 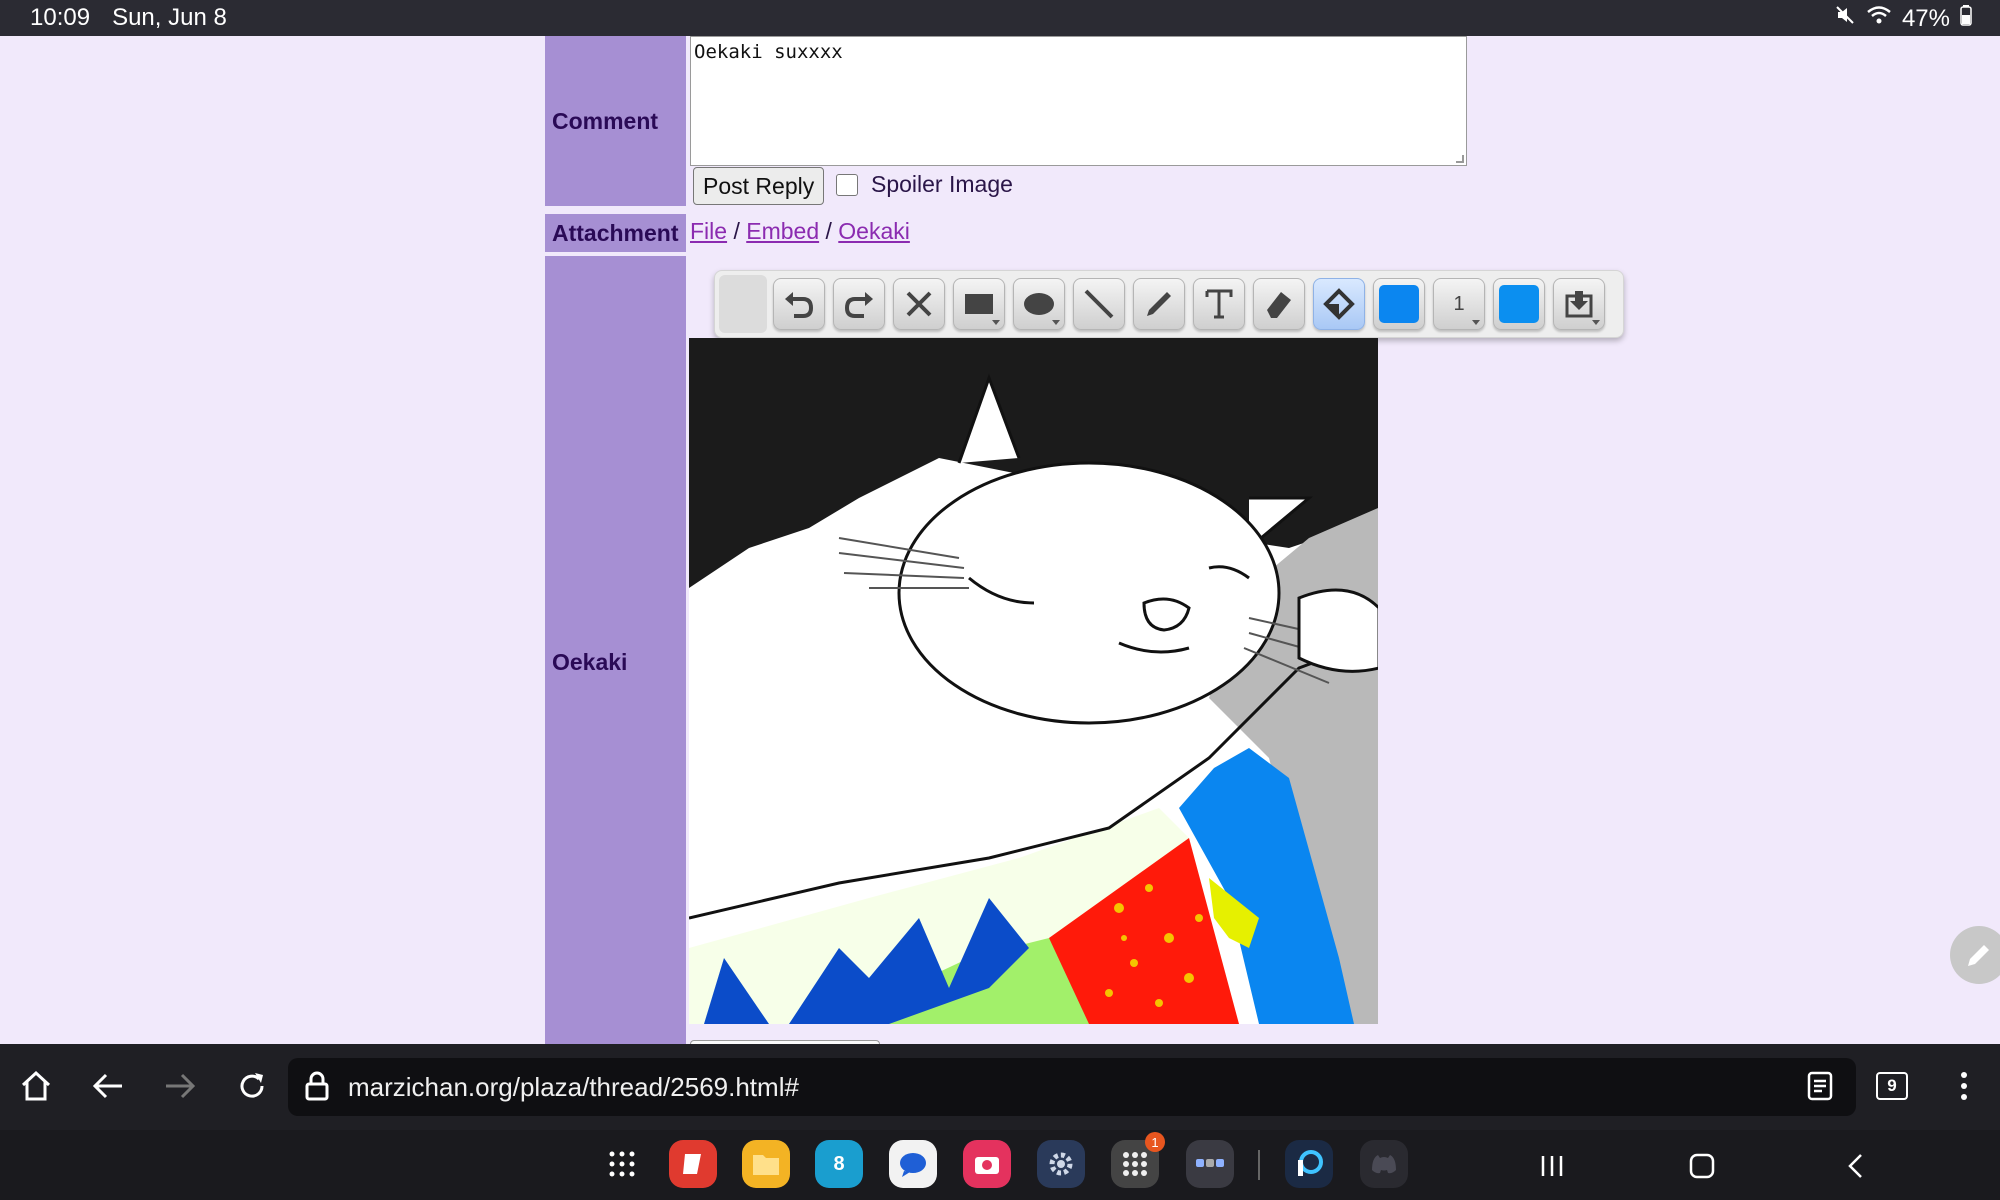 What do you see at coordinates (708, 231) in the screenshot?
I see `file-link: File` at bounding box center [708, 231].